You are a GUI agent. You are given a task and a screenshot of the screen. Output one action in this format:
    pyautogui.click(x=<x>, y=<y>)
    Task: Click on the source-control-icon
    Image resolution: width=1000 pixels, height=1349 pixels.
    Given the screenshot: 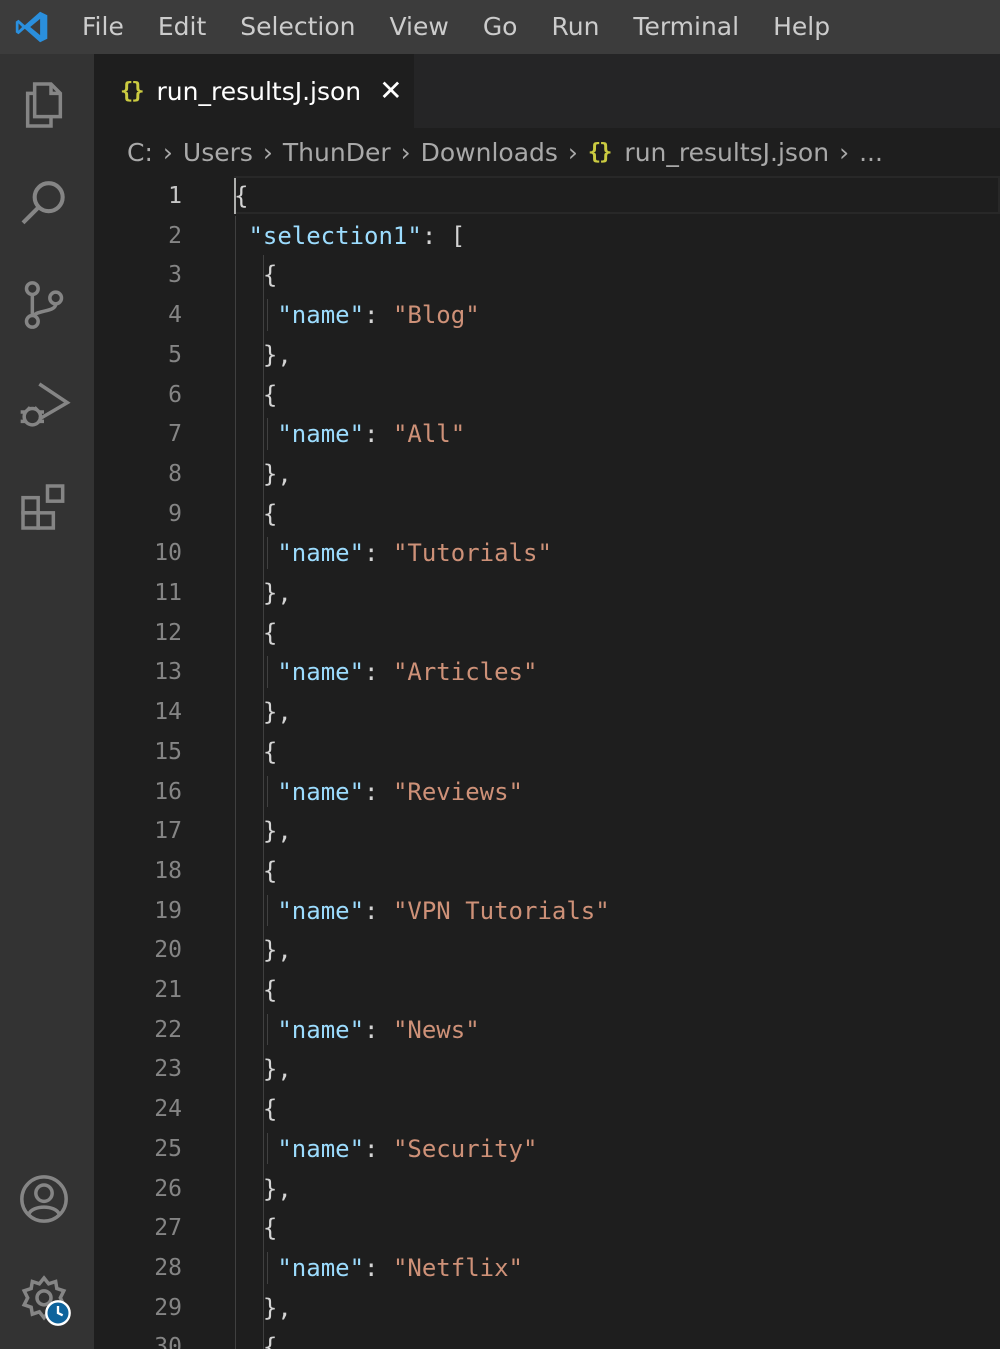 What is the action you would take?
    pyautogui.click(x=44, y=305)
    